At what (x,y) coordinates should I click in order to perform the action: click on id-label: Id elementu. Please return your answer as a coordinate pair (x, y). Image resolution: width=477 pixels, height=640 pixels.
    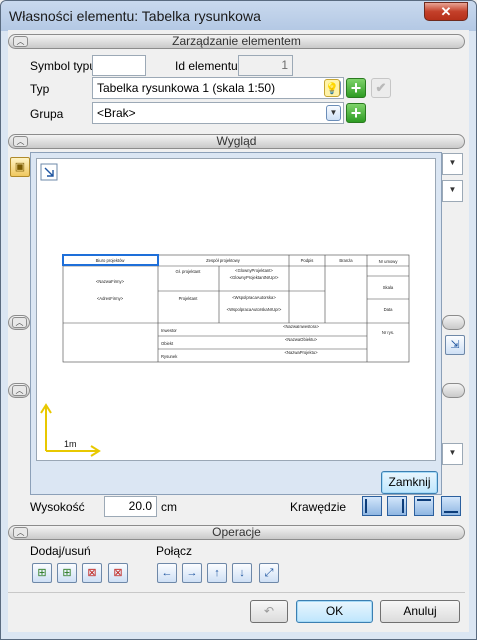
    Looking at the image, I should click on (206, 66).